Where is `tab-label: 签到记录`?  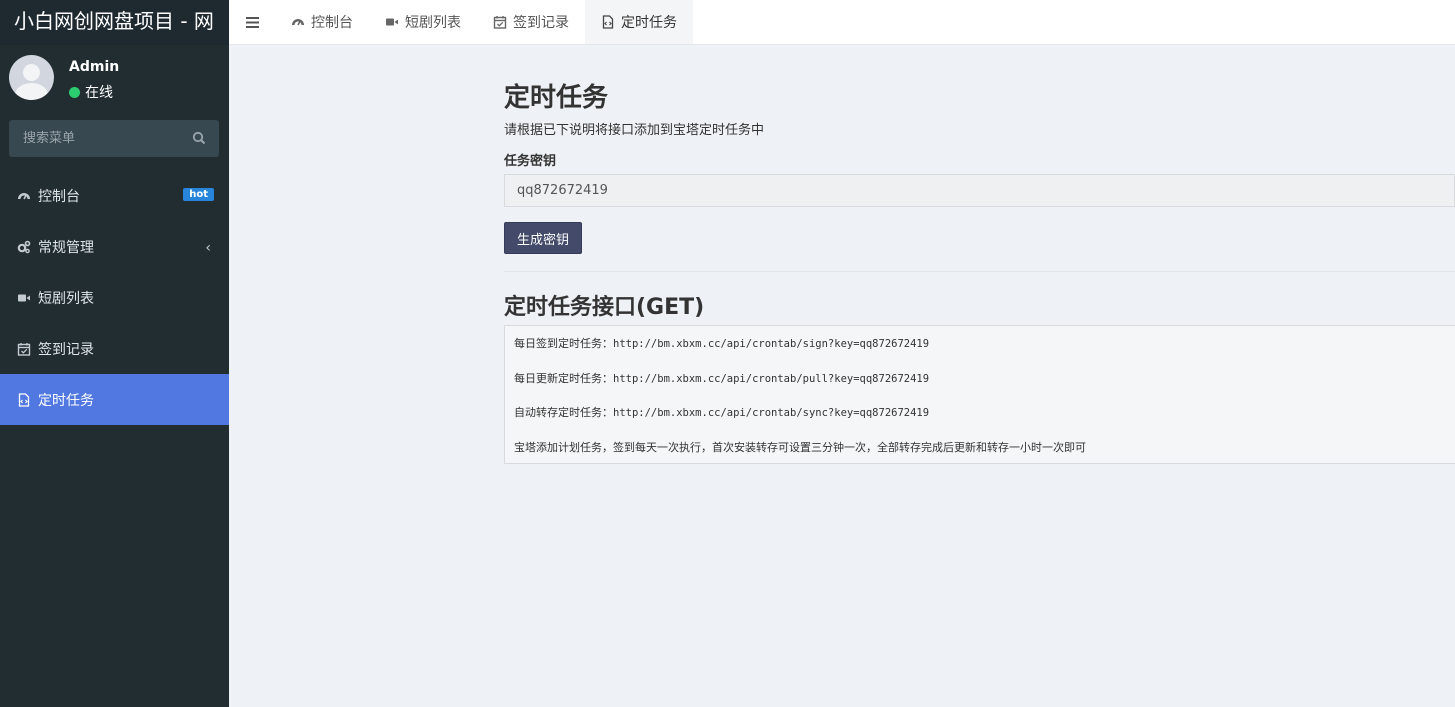
tab-label: 签到记录 is located at coordinates (541, 23).